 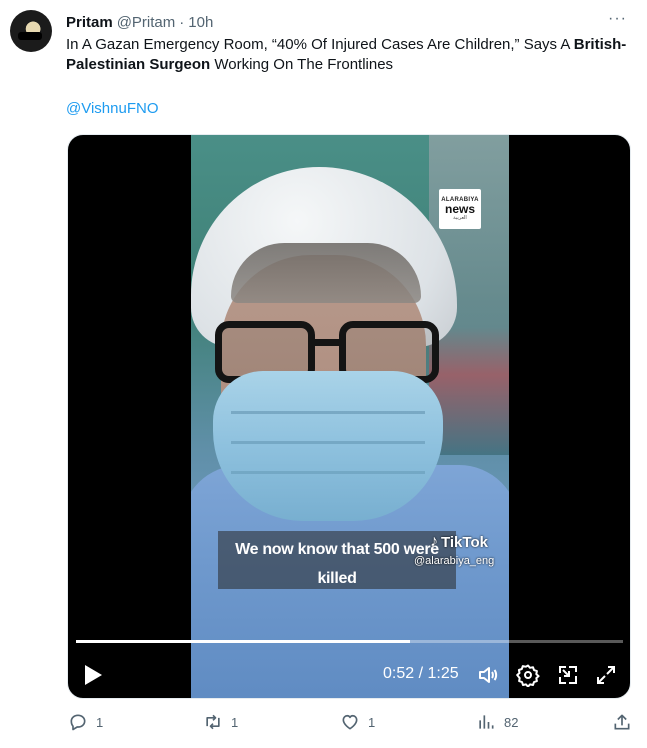 What do you see at coordinates (146, 22) in the screenshot?
I see `author-handle: @Pritam` at bounding box center [146, 22].